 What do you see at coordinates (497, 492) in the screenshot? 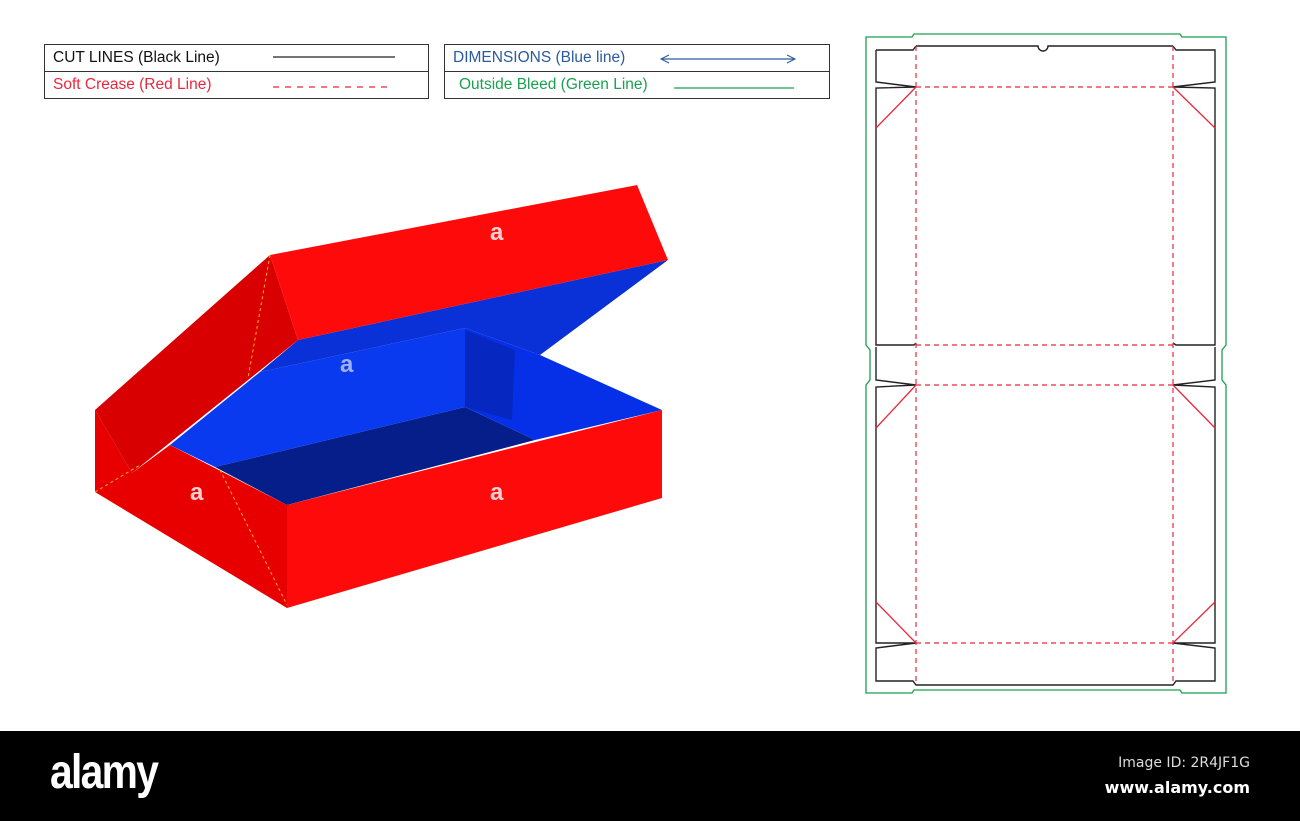
I see `face-label-front: a` at bounding box center [497, 492].